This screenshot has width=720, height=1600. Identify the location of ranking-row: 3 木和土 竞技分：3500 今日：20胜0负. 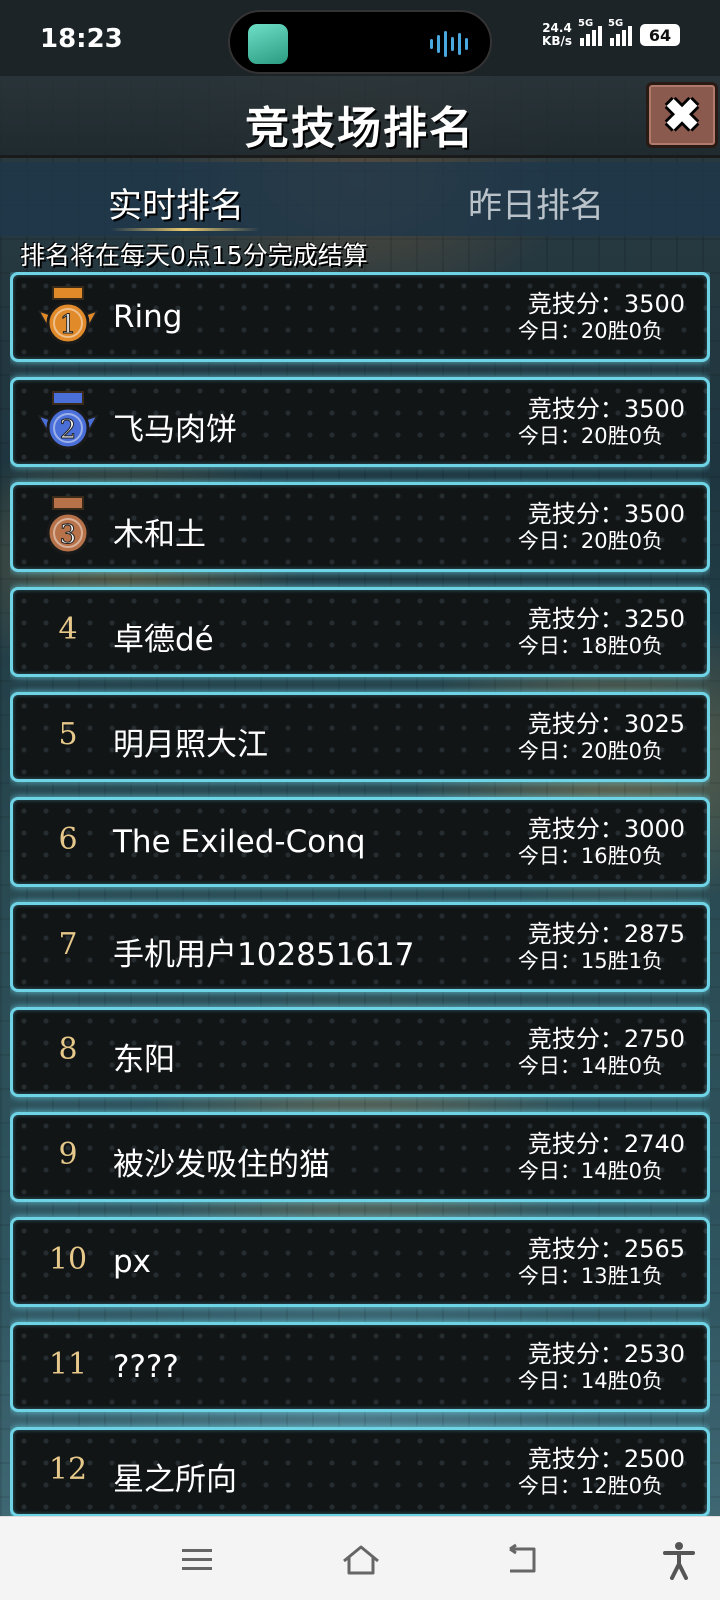
(360, 527).